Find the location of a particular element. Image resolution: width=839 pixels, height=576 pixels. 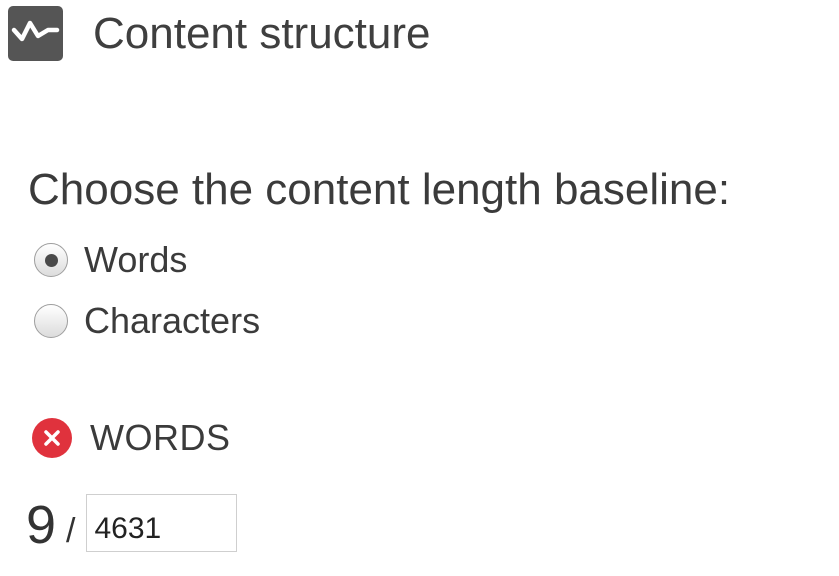

status-label: WORDS is located at coordinates (160, 437).